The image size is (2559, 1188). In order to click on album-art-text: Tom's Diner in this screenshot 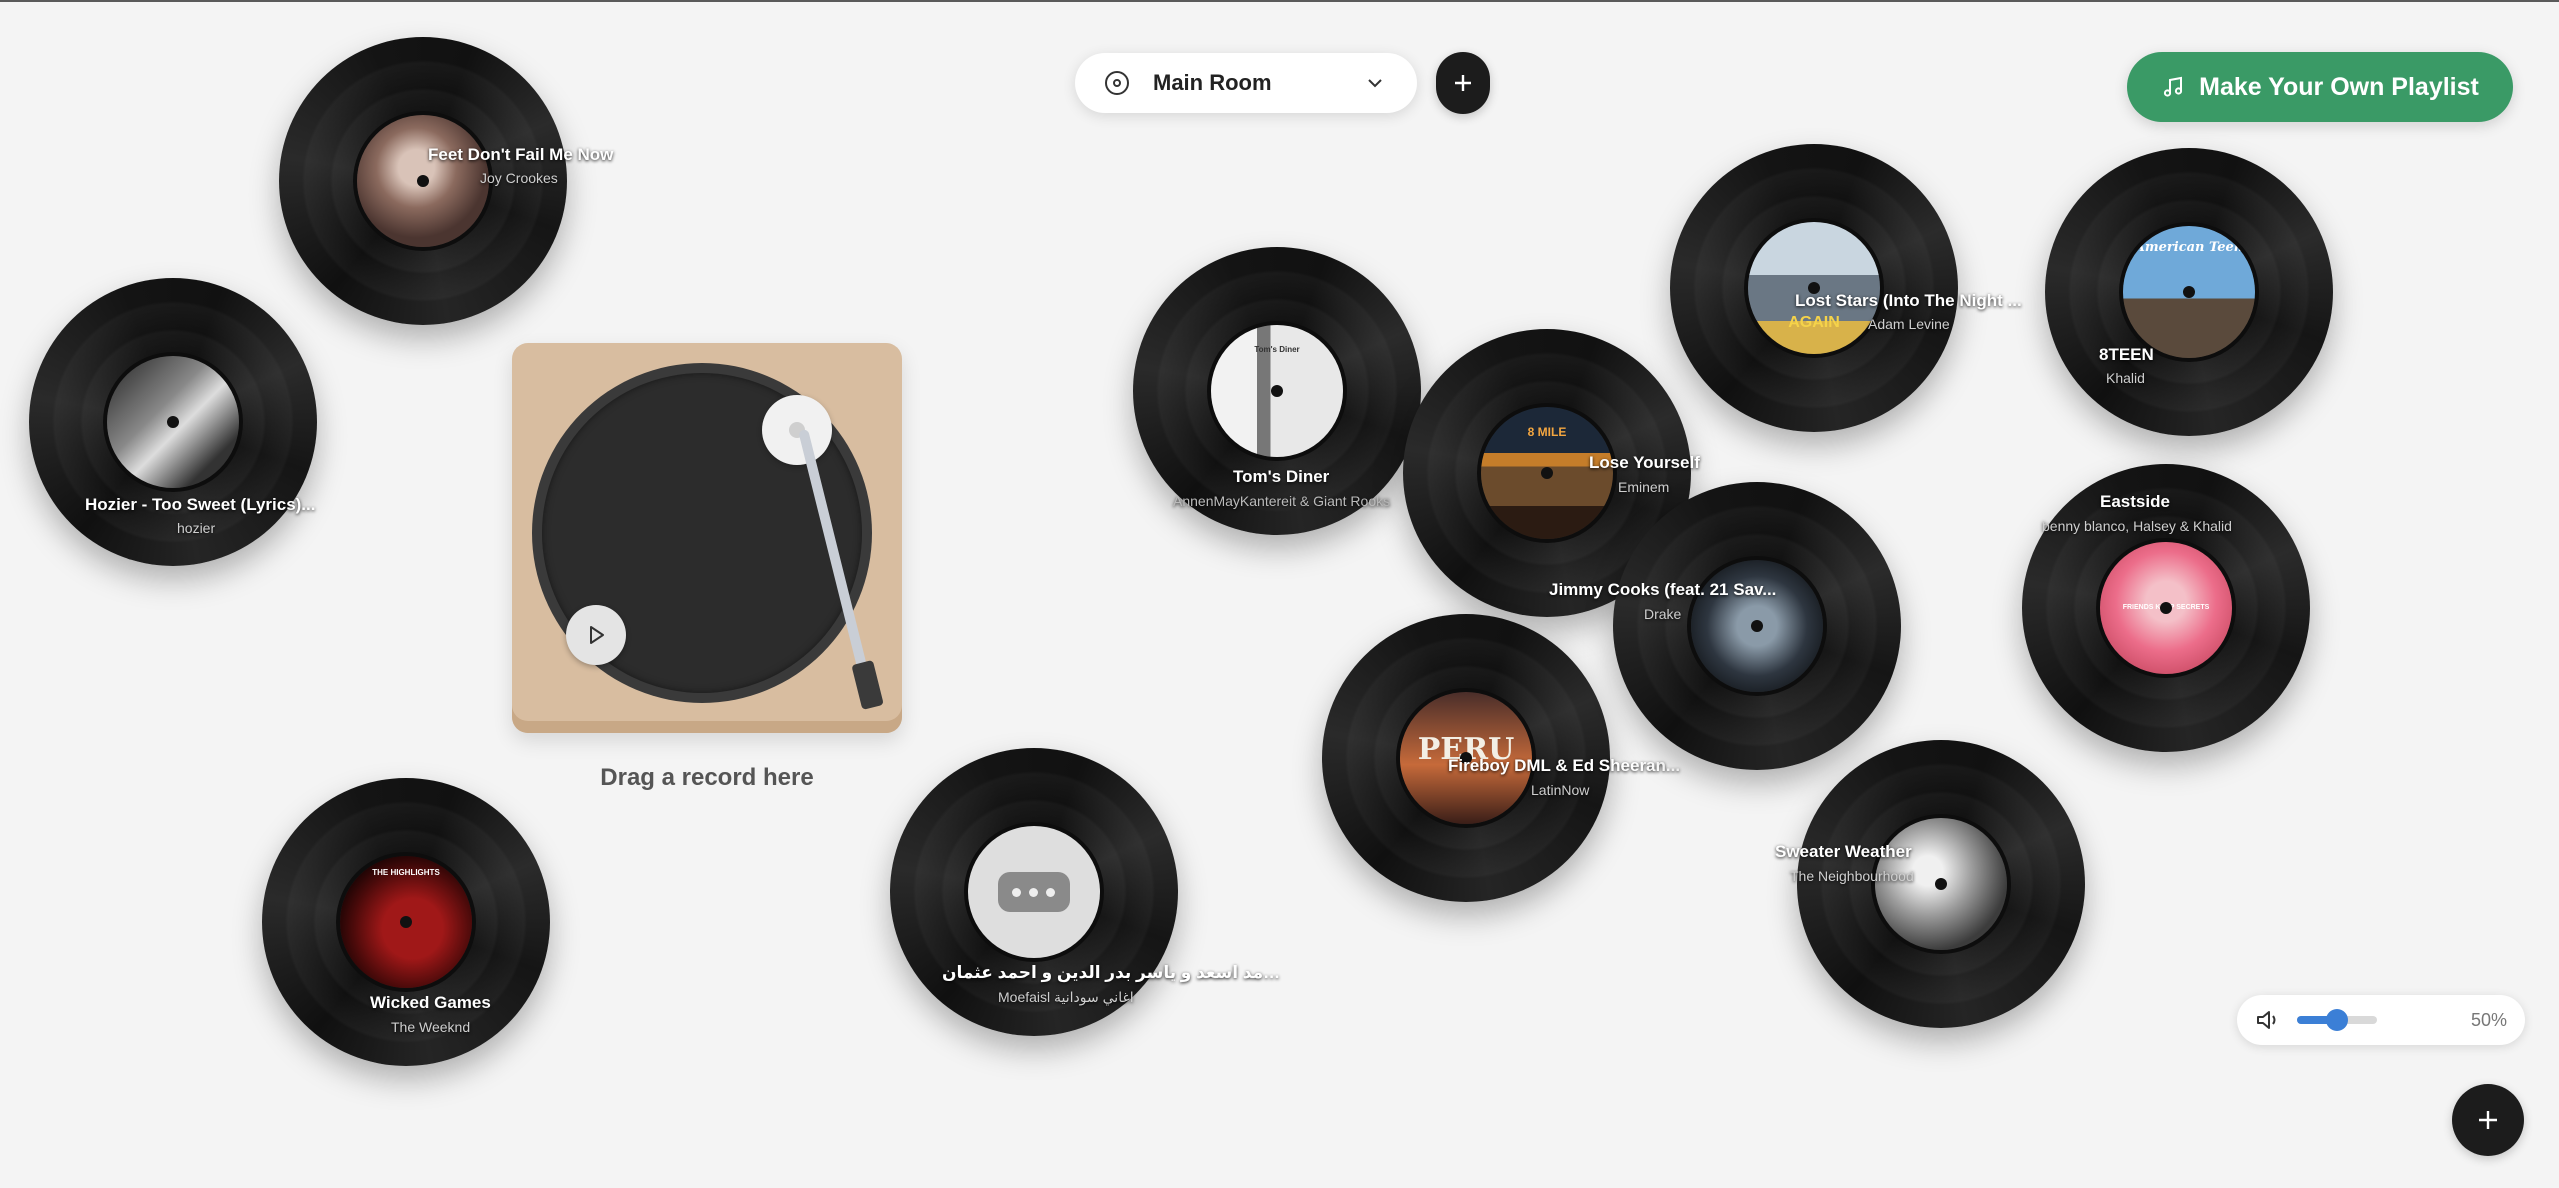, I will do `click(1277, 349)`.